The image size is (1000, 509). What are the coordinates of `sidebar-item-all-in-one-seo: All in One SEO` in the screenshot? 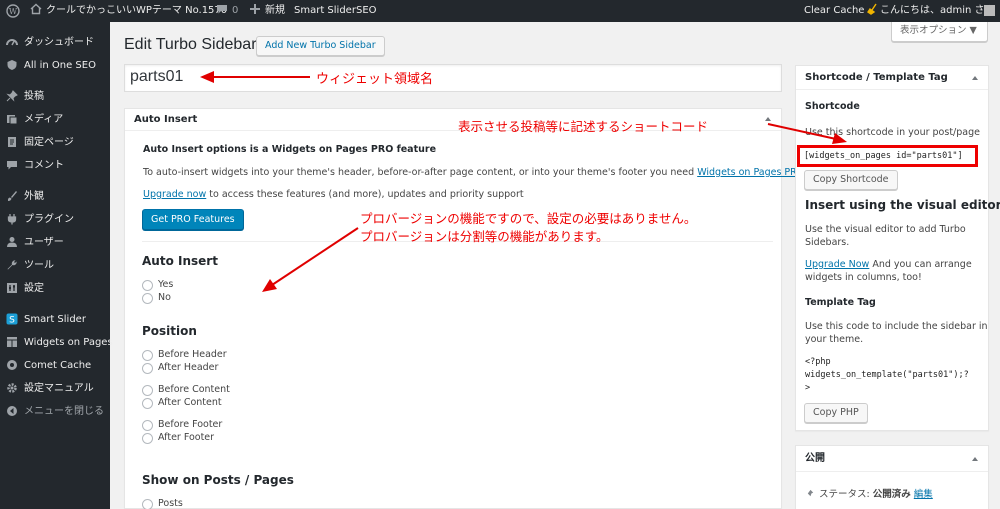 It's located at (55, 65).